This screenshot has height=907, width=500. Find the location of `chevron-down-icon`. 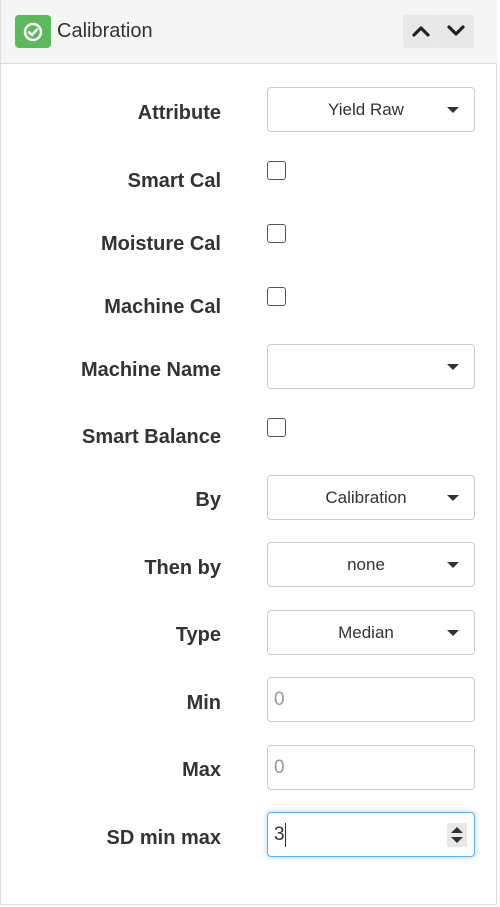

chevron-down-icon is located at coordinates (456, 30).